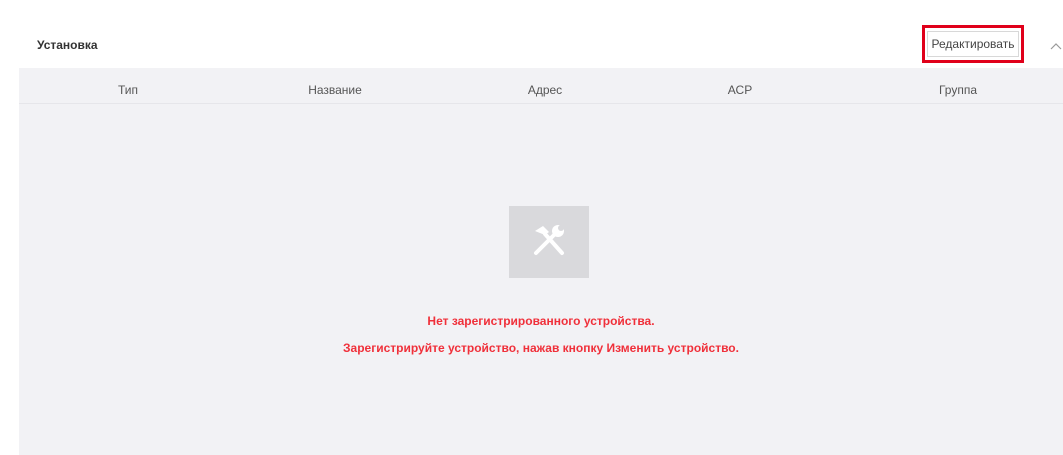  Describe the element at coordinates (541, 321) in the screenshot. I see `empty-message-title: Нет зарегистрированного устройства.` at that location.